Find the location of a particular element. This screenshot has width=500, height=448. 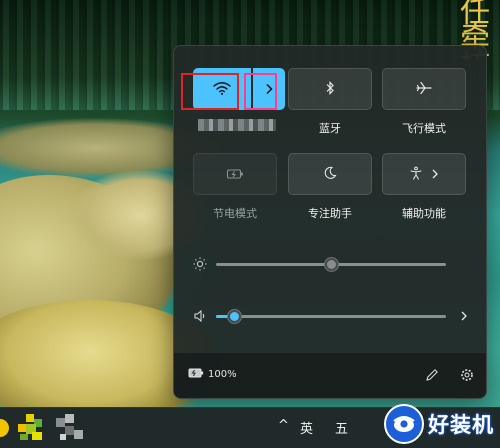

wifi-tile is located at coordinates (239, 89).